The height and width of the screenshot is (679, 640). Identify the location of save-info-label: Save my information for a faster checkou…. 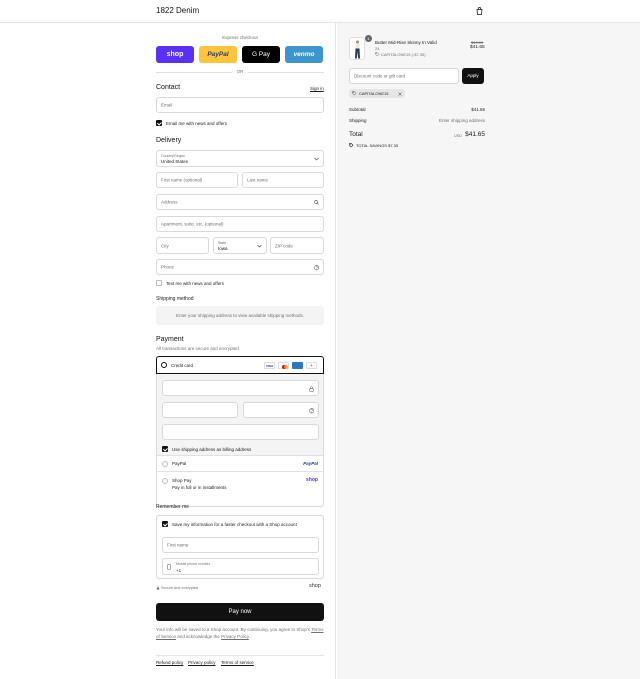
(234, 524).